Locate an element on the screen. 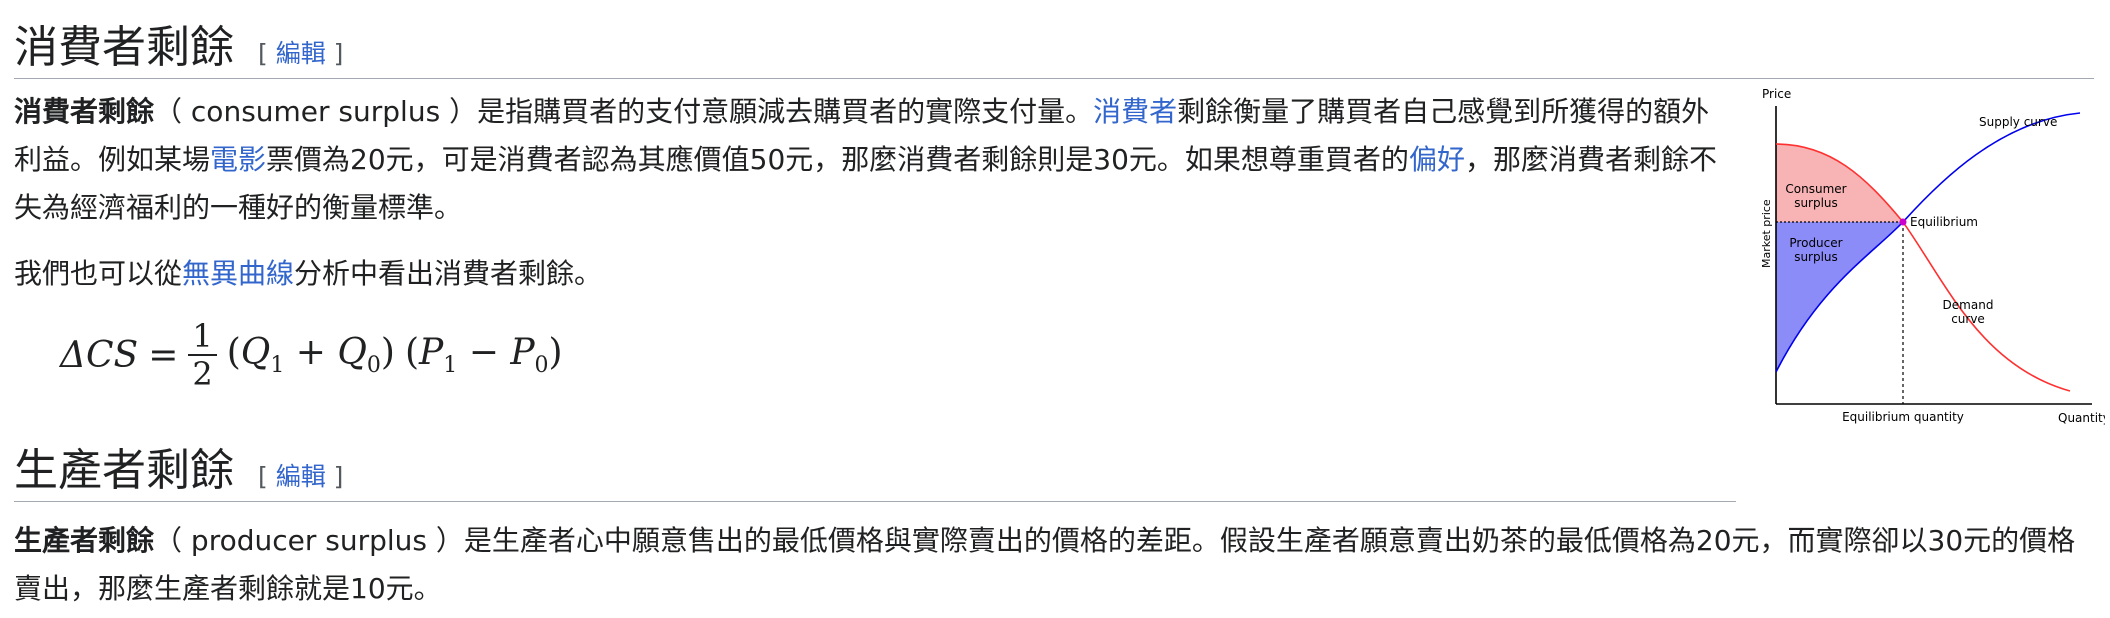 This screenshot has width=2110, height=618. producer-surplus-label-line2: surplus is located at coordinates (1816, 257).